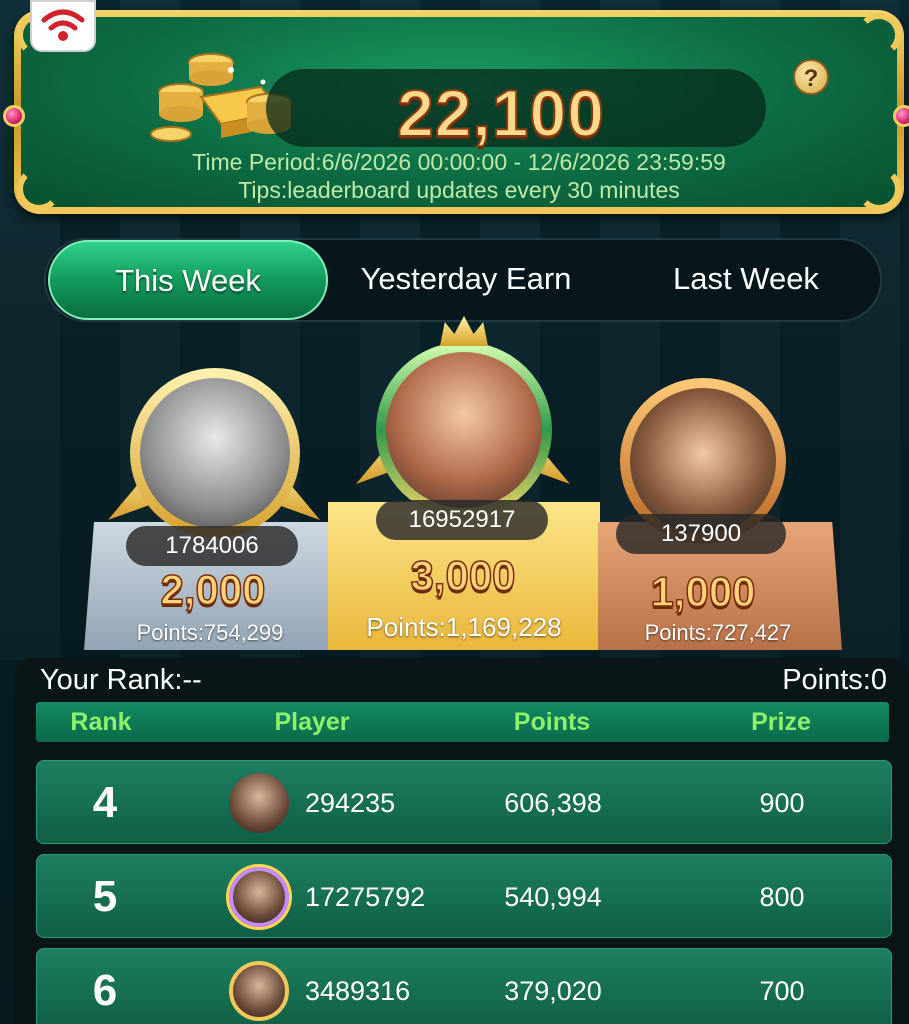 Image resolution: width=909 pixels, height=1024 pixels. What do you see at coordinates (781, 722) in the screenshot?
I see `column-header-prize: Prize` at bounding box center [781, 722].